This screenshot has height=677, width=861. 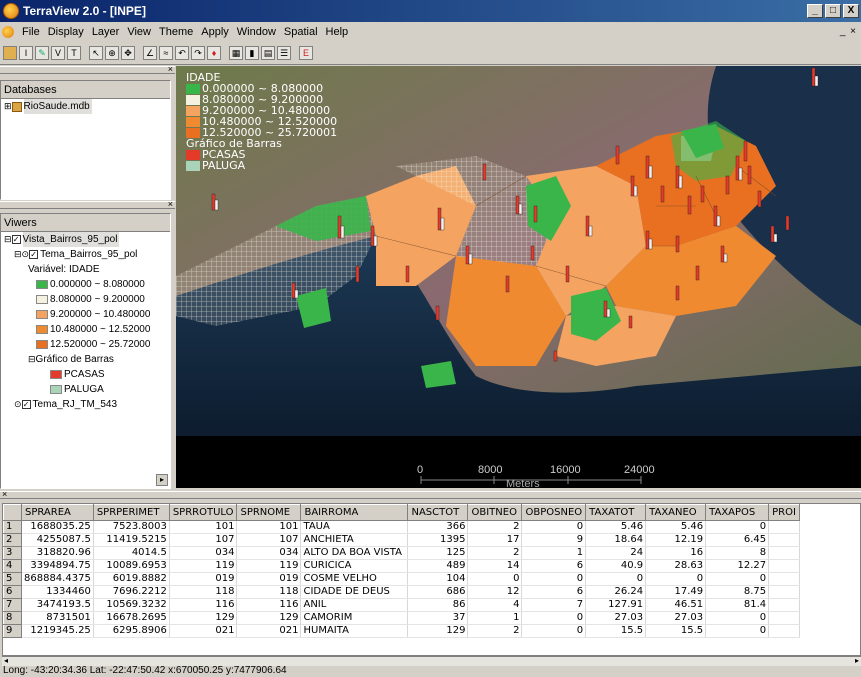 I want to click on menu-spatial: Spatial, so click(x=301, y=32).